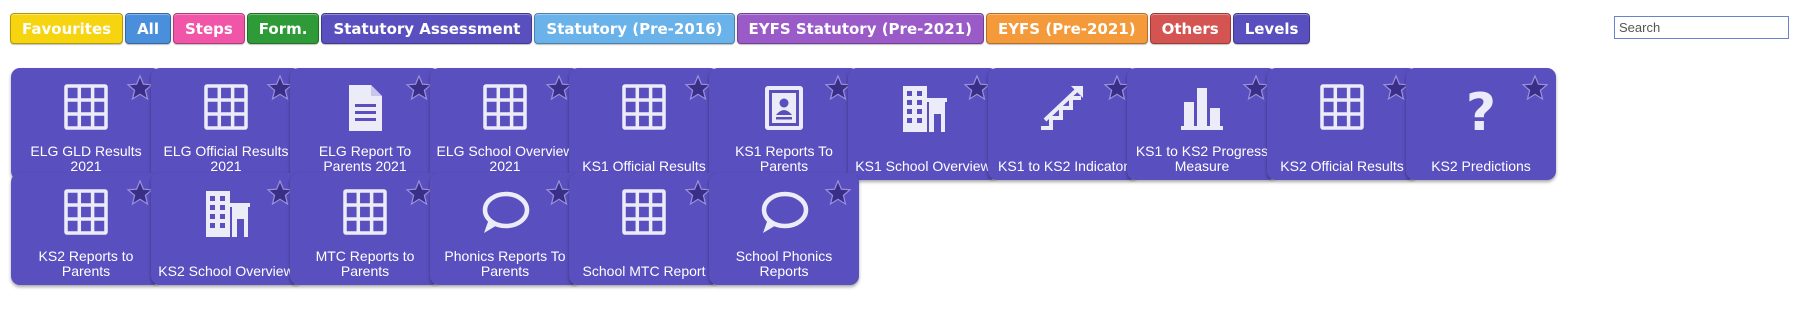  Describe the element at coordinates (505, 158) in the screenshot. I see `tile-label: ELG School Overview 2021` at that location.